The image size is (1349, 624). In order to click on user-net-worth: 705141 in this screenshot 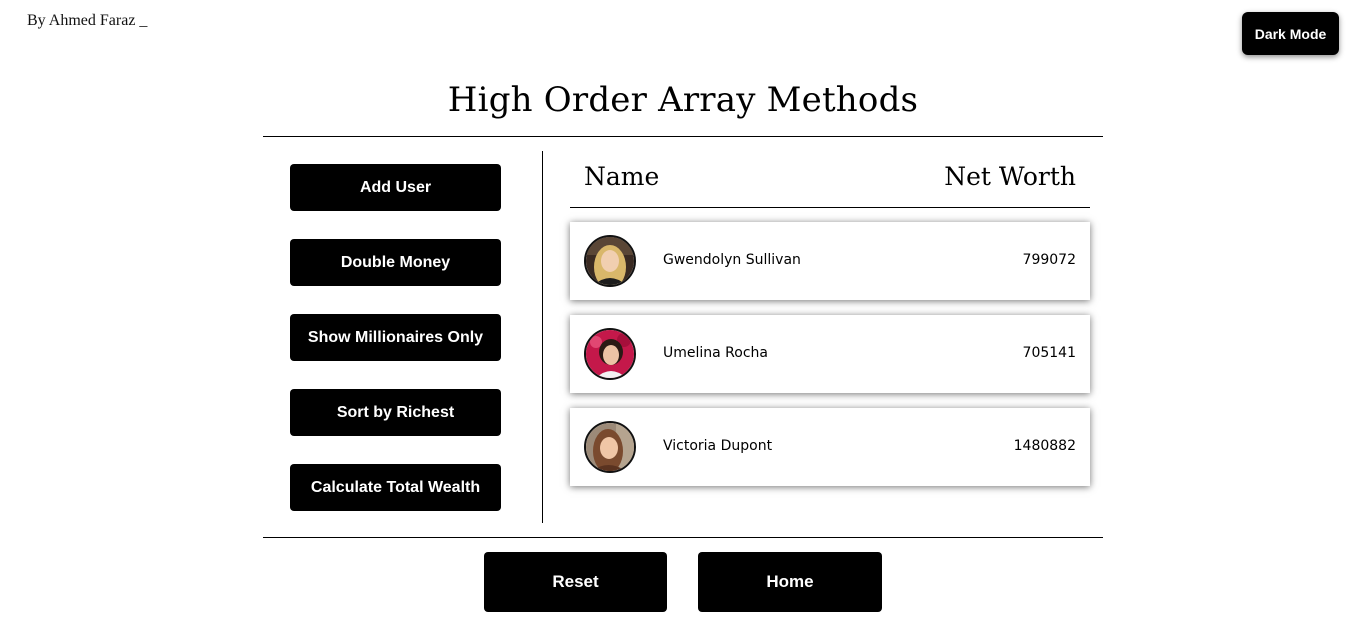, I will do `click(1049, 353)`.